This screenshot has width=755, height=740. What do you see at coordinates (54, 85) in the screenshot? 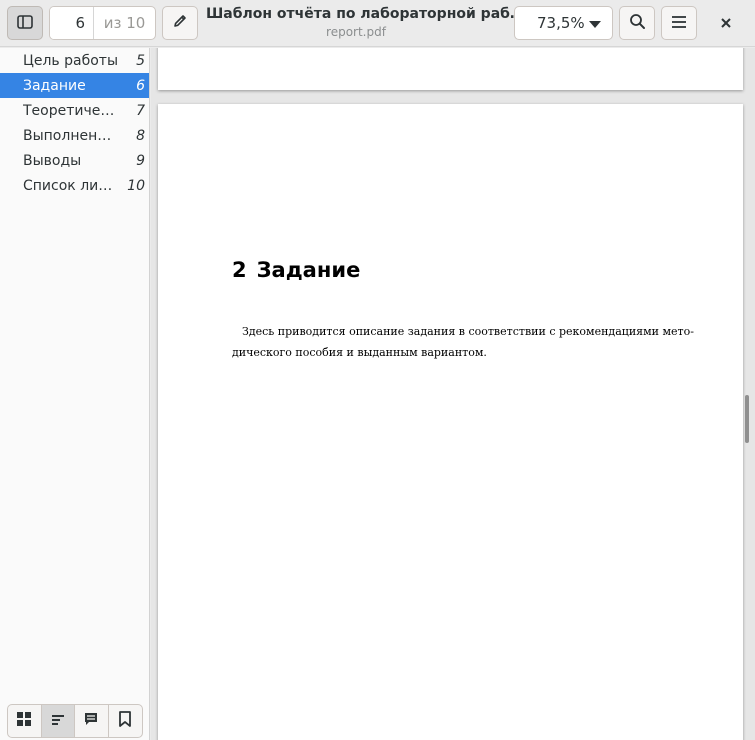
I see `outline-item-label: Задание` at bounding box center [54, 85].